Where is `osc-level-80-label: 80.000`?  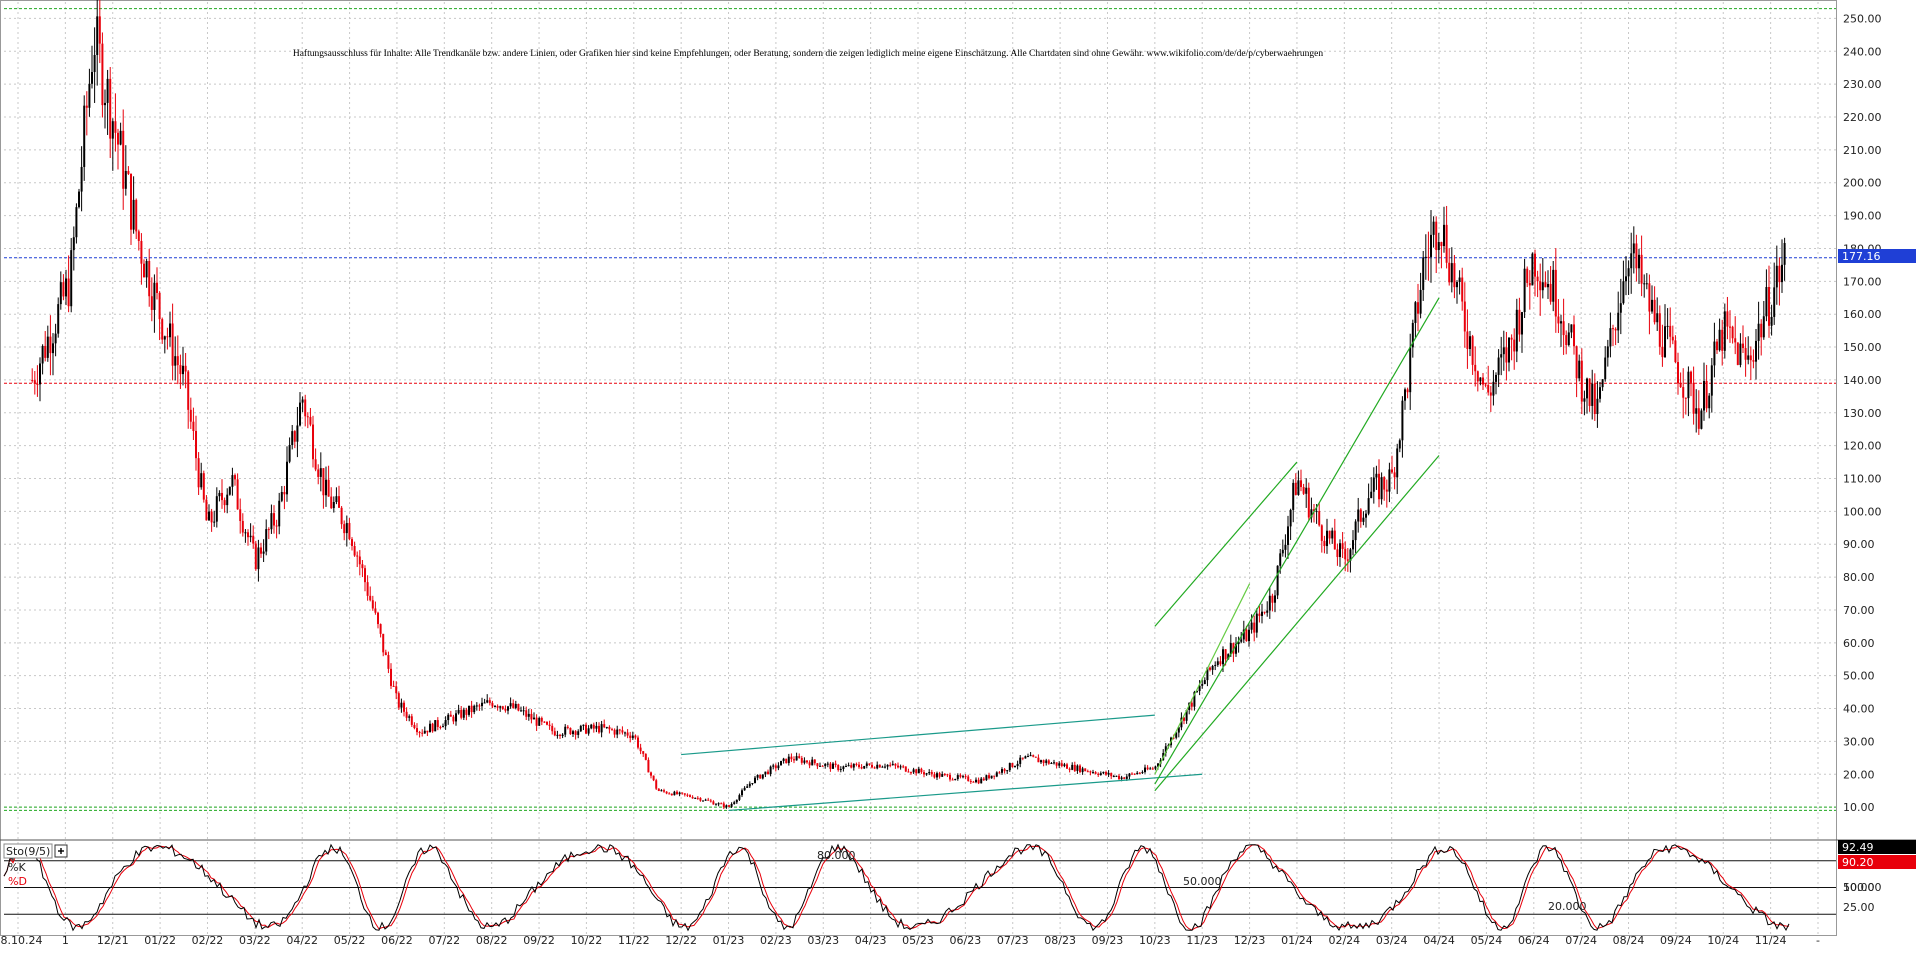
osc-level-80-label: 80.000 is located at coordinates (836, 855).